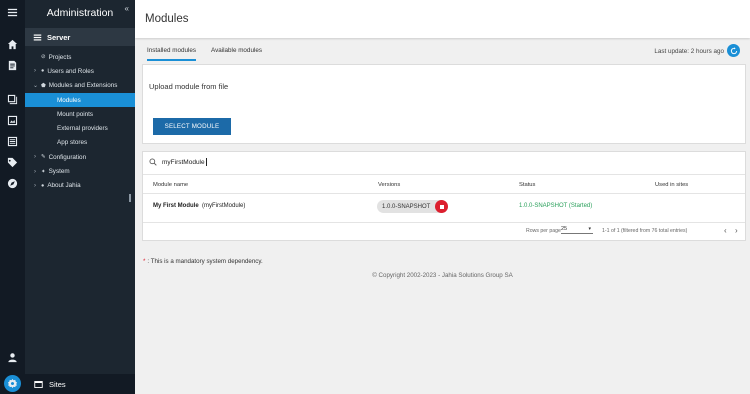  I want to click on page-header: Modules, so click(442, 19).